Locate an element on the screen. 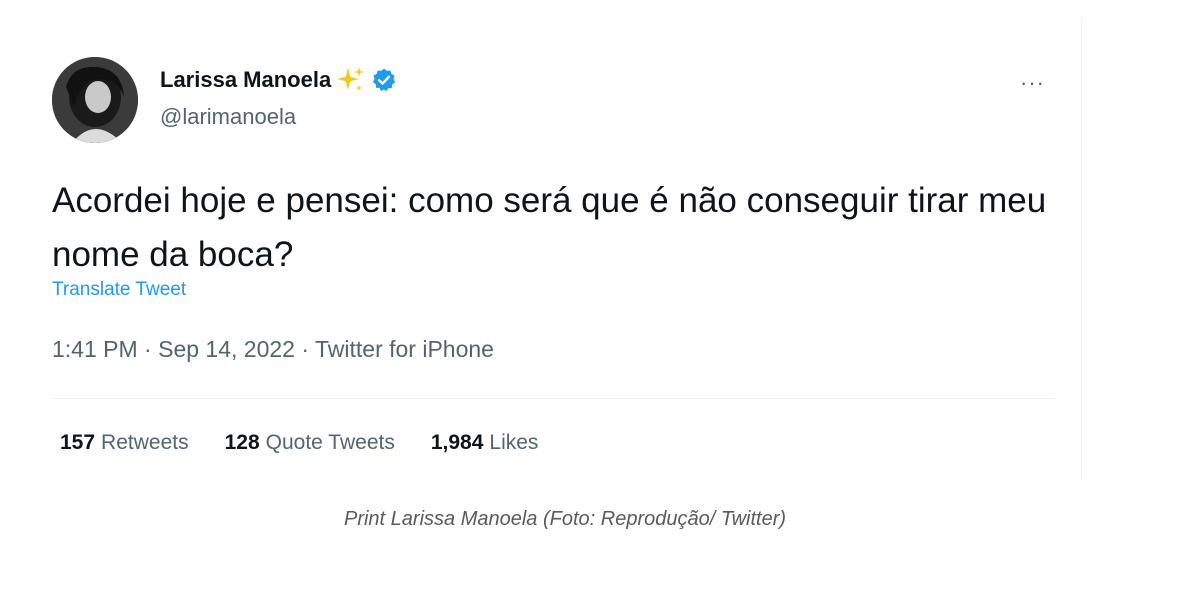  more-options-button: ··· is located at coordinates (1032, 83).